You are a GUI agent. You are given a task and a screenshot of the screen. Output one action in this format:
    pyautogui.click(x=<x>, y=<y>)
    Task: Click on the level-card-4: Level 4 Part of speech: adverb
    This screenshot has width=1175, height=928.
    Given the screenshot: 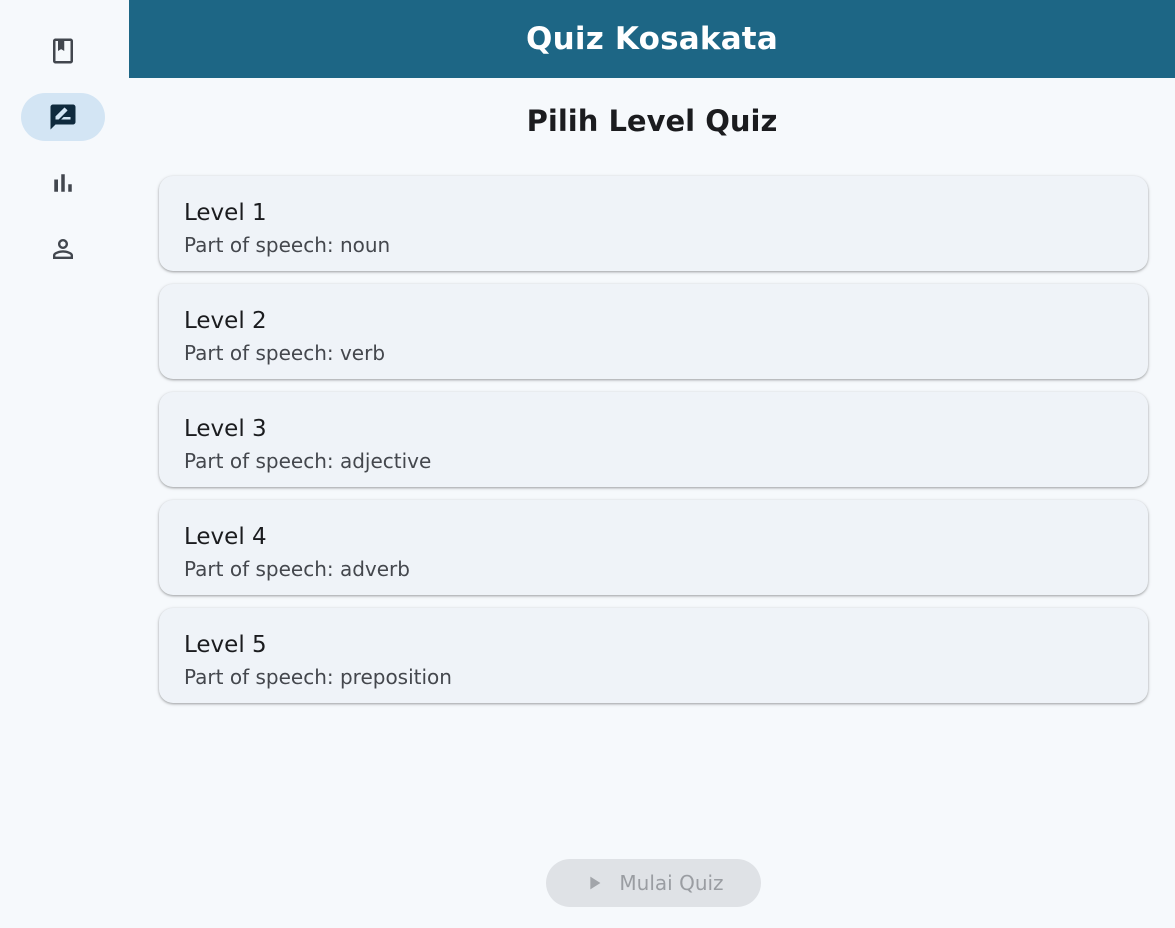 What is the action you would take?
    pyautogui.click(x=653, y=547)
    